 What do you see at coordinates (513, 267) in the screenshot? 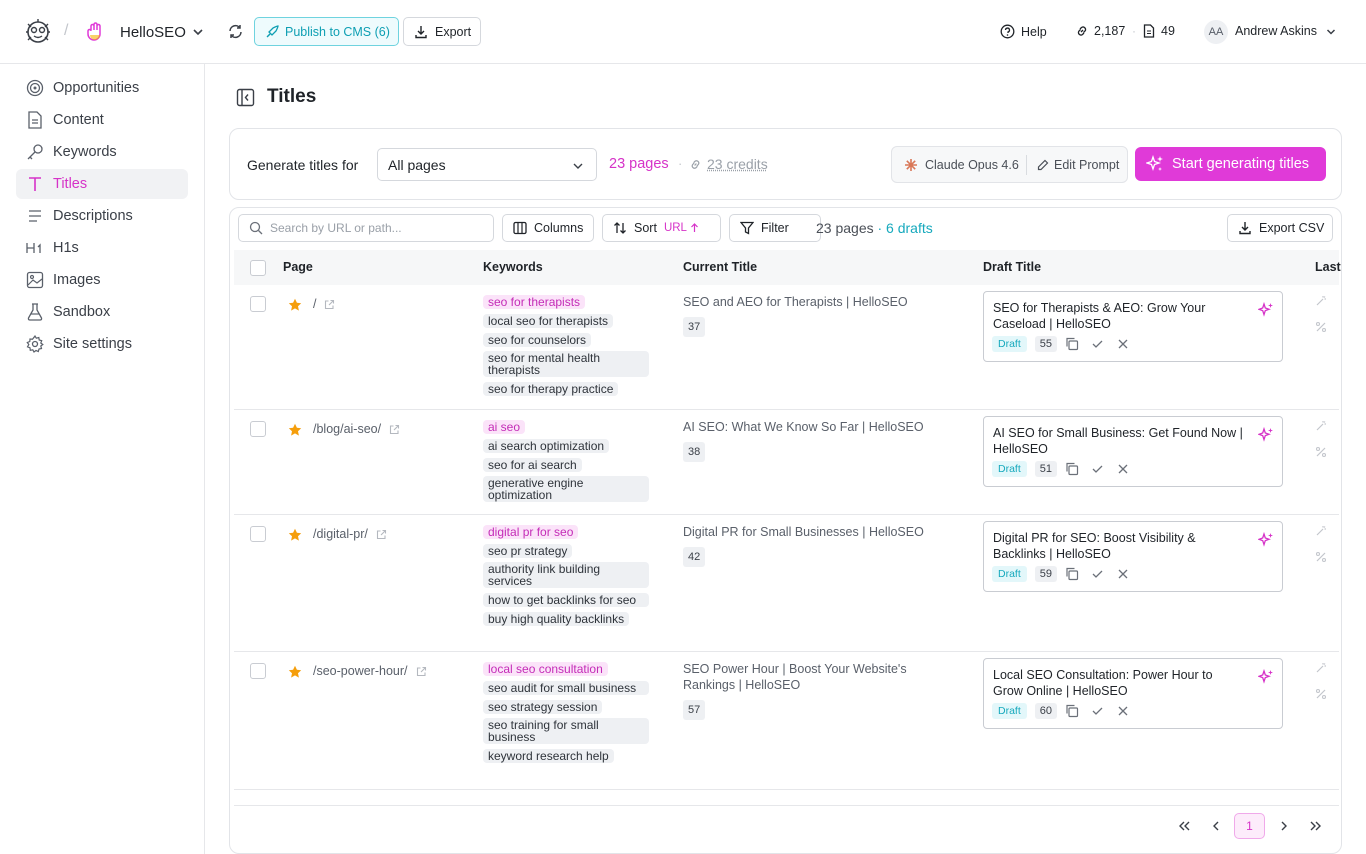
I see `column-header-keywords: Keywords` at bounding box center [513, 267].